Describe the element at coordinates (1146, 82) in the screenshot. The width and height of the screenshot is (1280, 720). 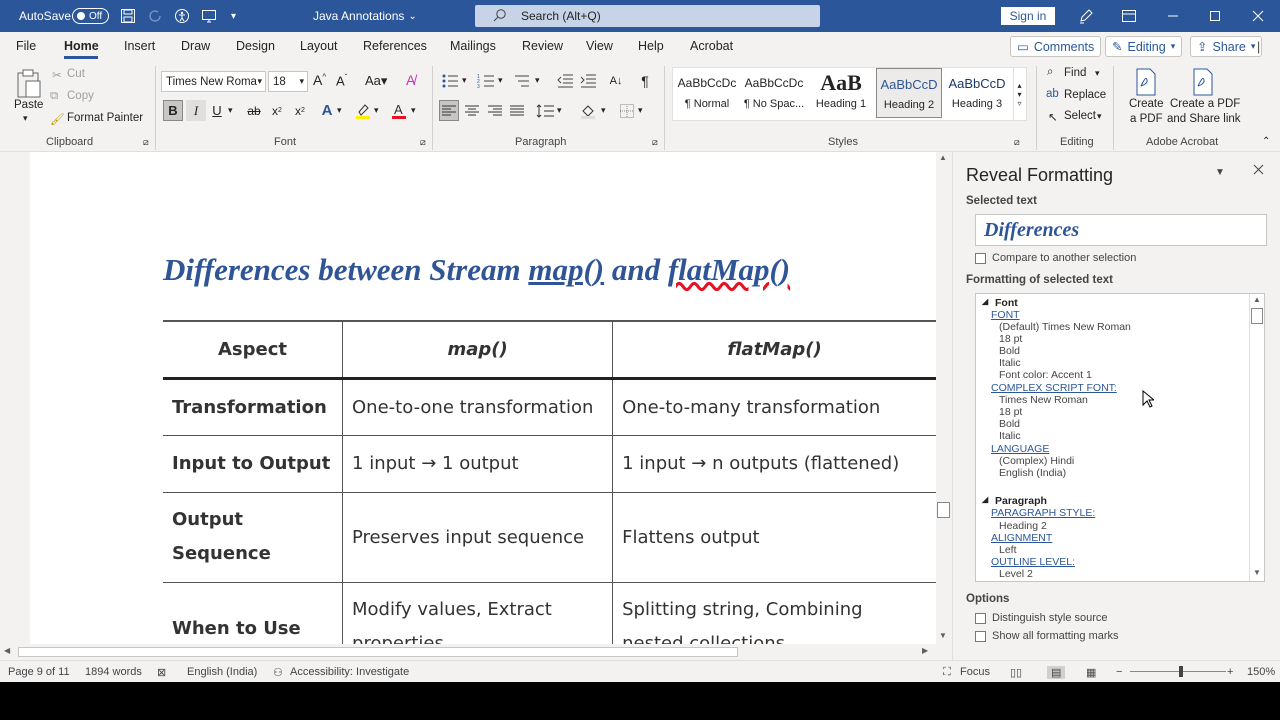
I see `create-pdf-icon` at that location.